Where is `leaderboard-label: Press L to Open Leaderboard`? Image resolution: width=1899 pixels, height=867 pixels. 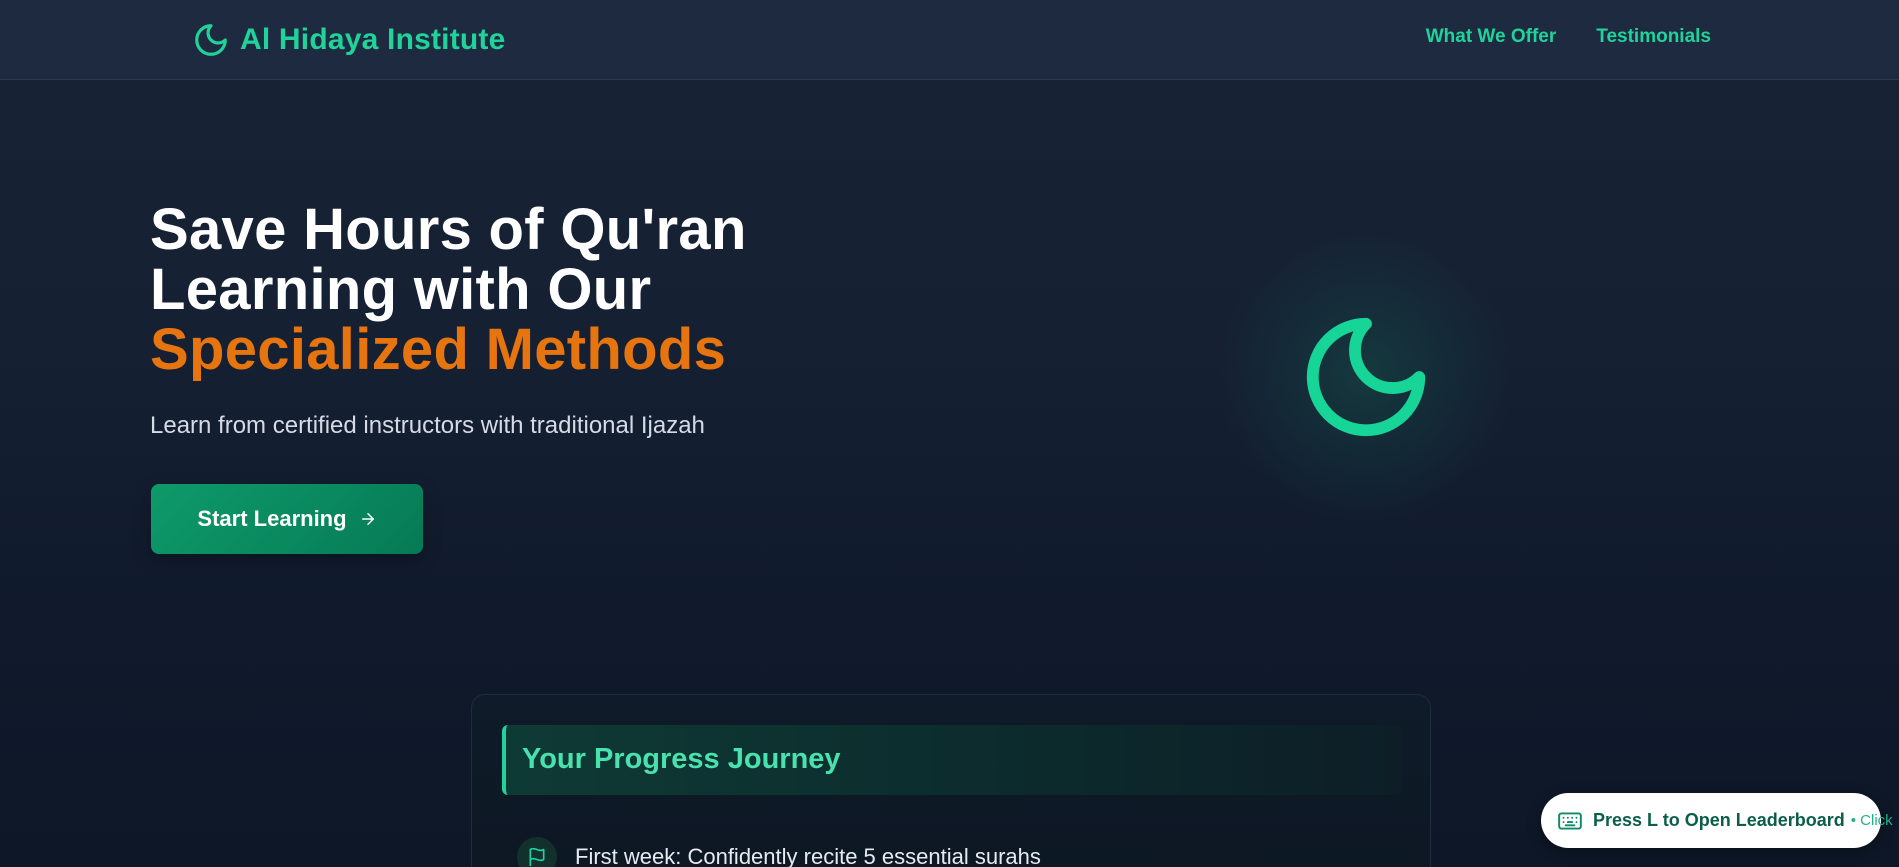
leaderboard-label: Press L to Open Leaderboard is located at coordinates (1719, 820).